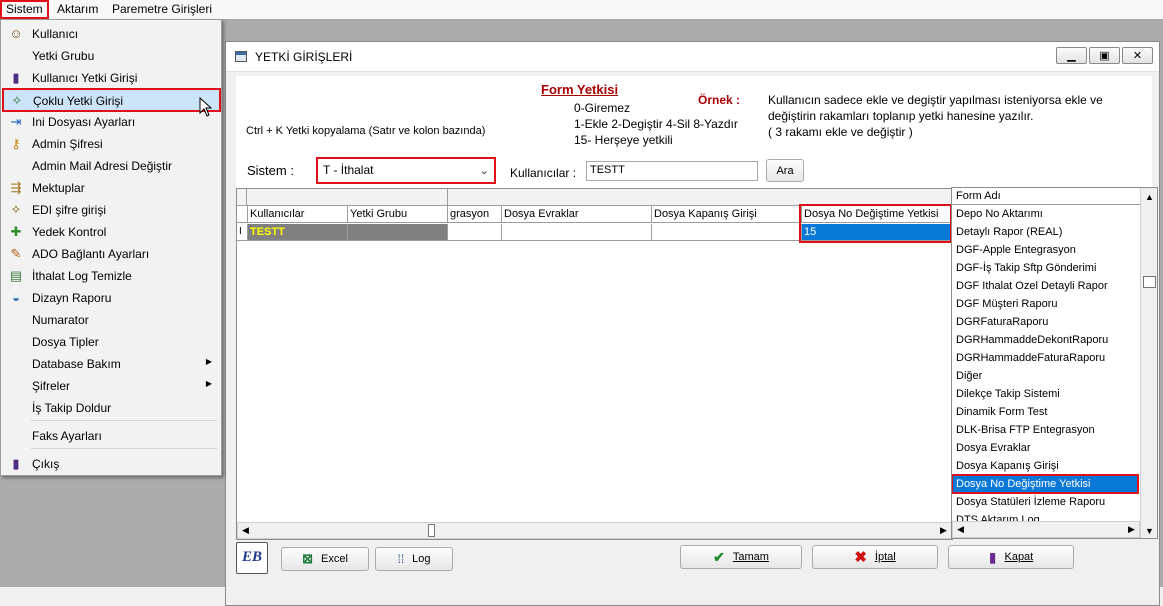  I want to click on form-list-item: Dosya Kapanış Girişi, so click(1046, 466).